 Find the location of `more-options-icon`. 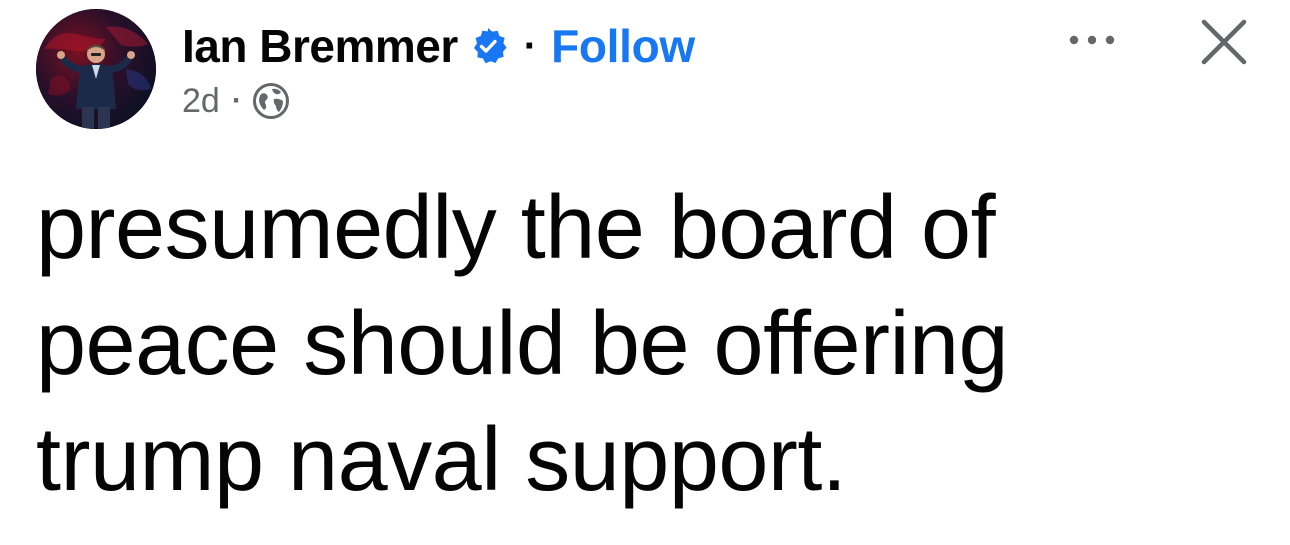

more-options-icon is located at coordinates (1092, 40).